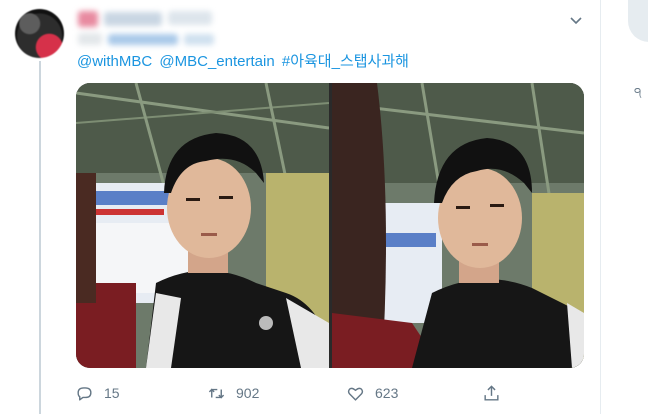  I want to click on share-button, so click(496, 393).